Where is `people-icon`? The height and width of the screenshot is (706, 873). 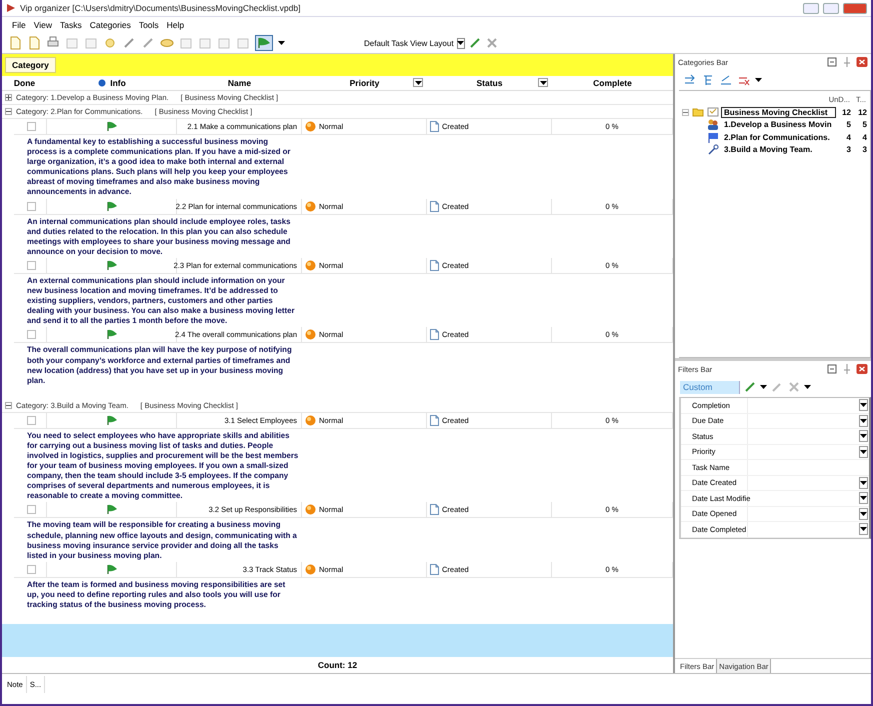 people-icon is located at coordinates (713, 124).